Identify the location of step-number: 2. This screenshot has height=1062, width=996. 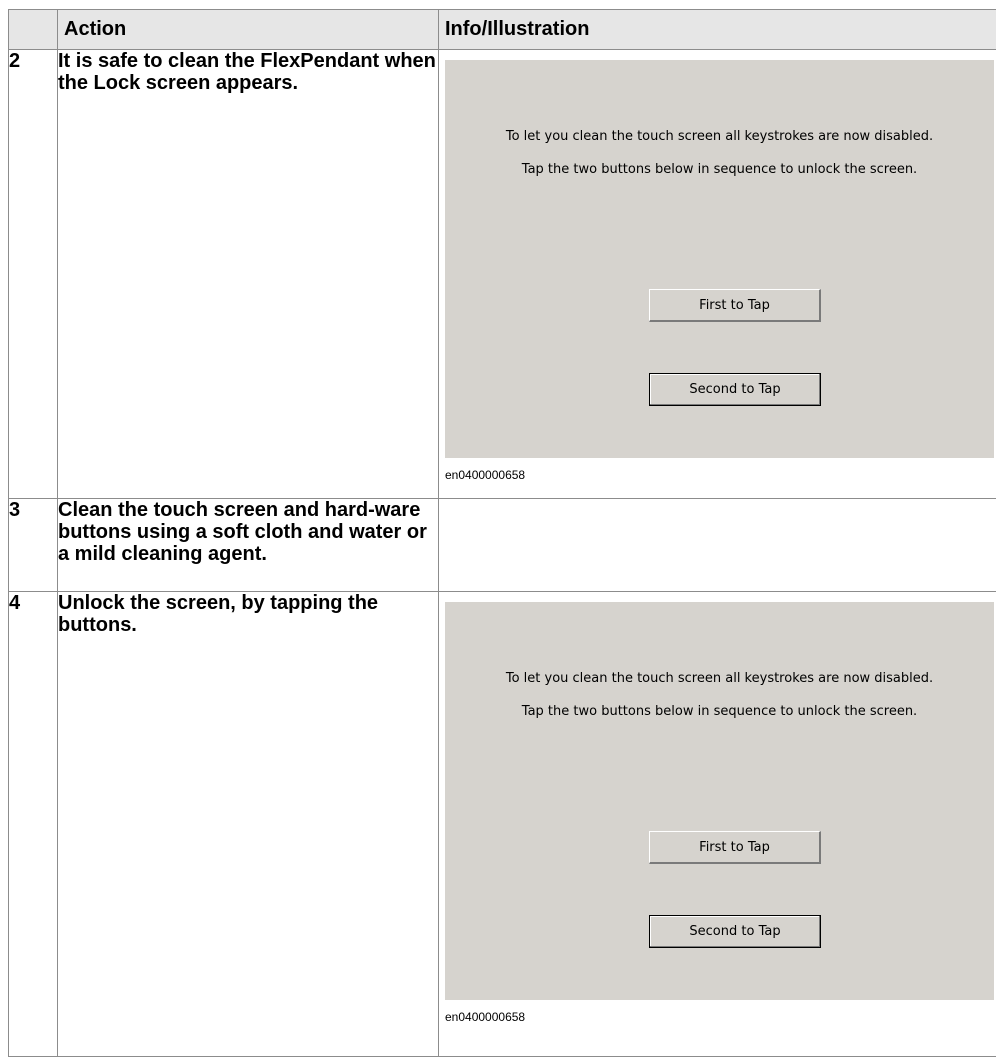
(33, 274).